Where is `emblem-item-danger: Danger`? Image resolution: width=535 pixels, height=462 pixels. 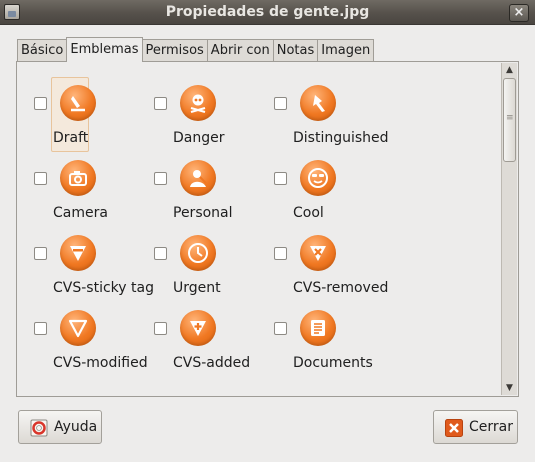
emblem-item-danger: Danger is located at coordinates (214, 106).